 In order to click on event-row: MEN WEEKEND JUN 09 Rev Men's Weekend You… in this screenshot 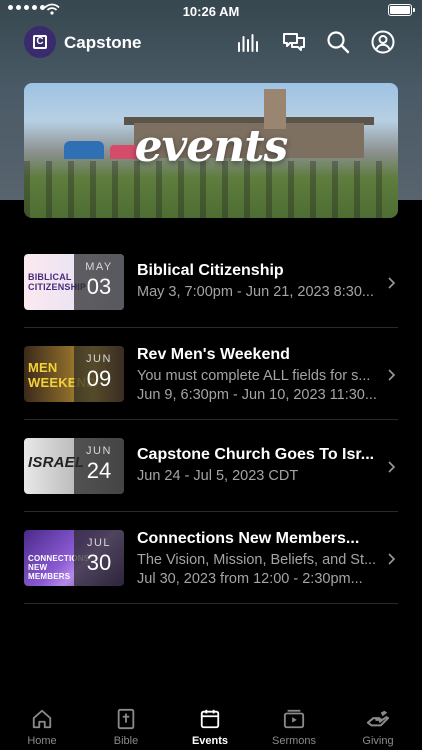, I will do `click(211, 374)`.